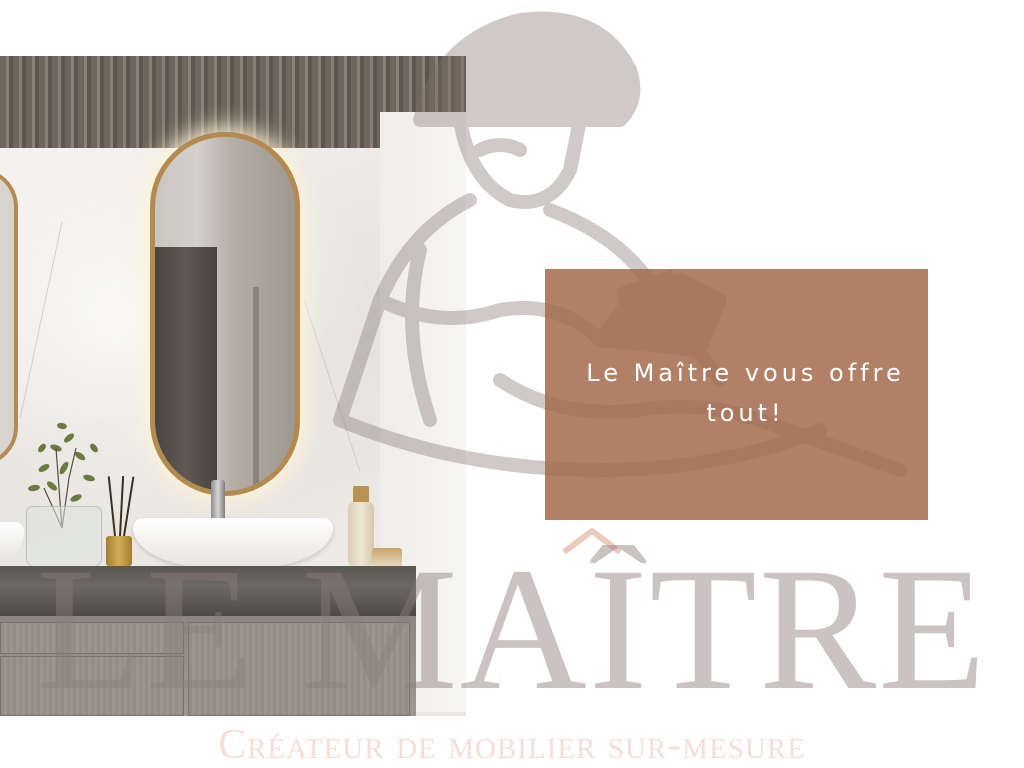 This screenshot has height=768, width=1024. Describe the element at coordinates (225, 314) in the screenshot. I see `oval-mirror` at that location.